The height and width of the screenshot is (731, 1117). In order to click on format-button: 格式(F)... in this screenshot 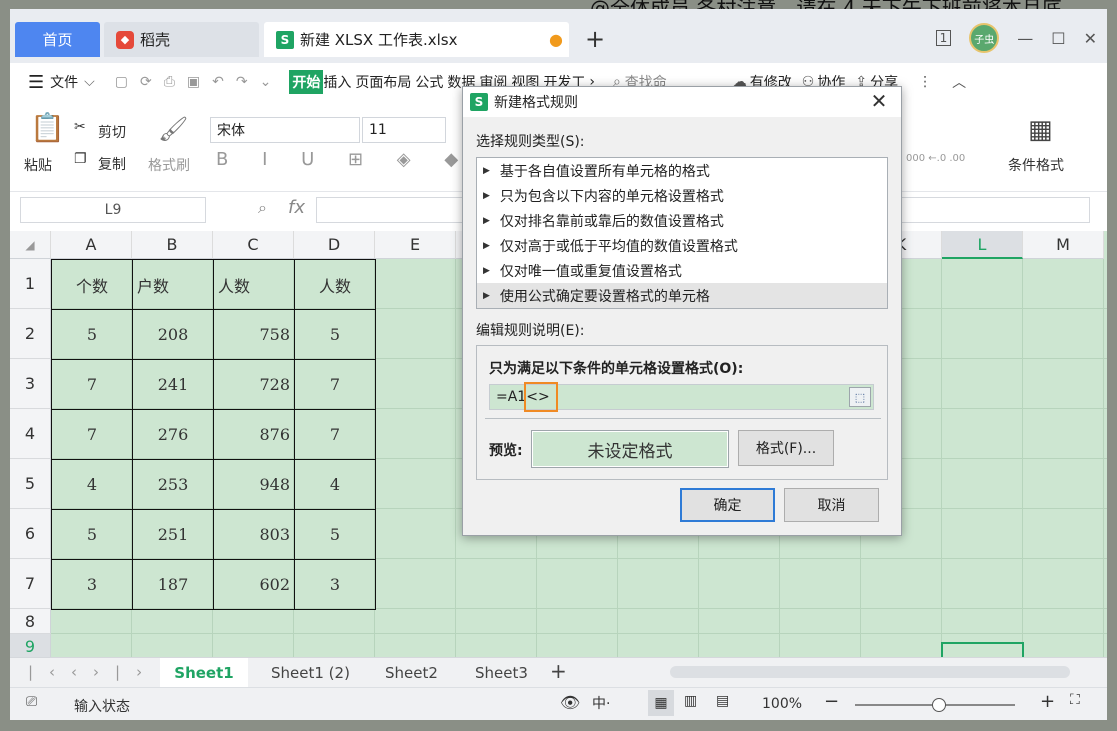, I will do `click(786, 448)`.